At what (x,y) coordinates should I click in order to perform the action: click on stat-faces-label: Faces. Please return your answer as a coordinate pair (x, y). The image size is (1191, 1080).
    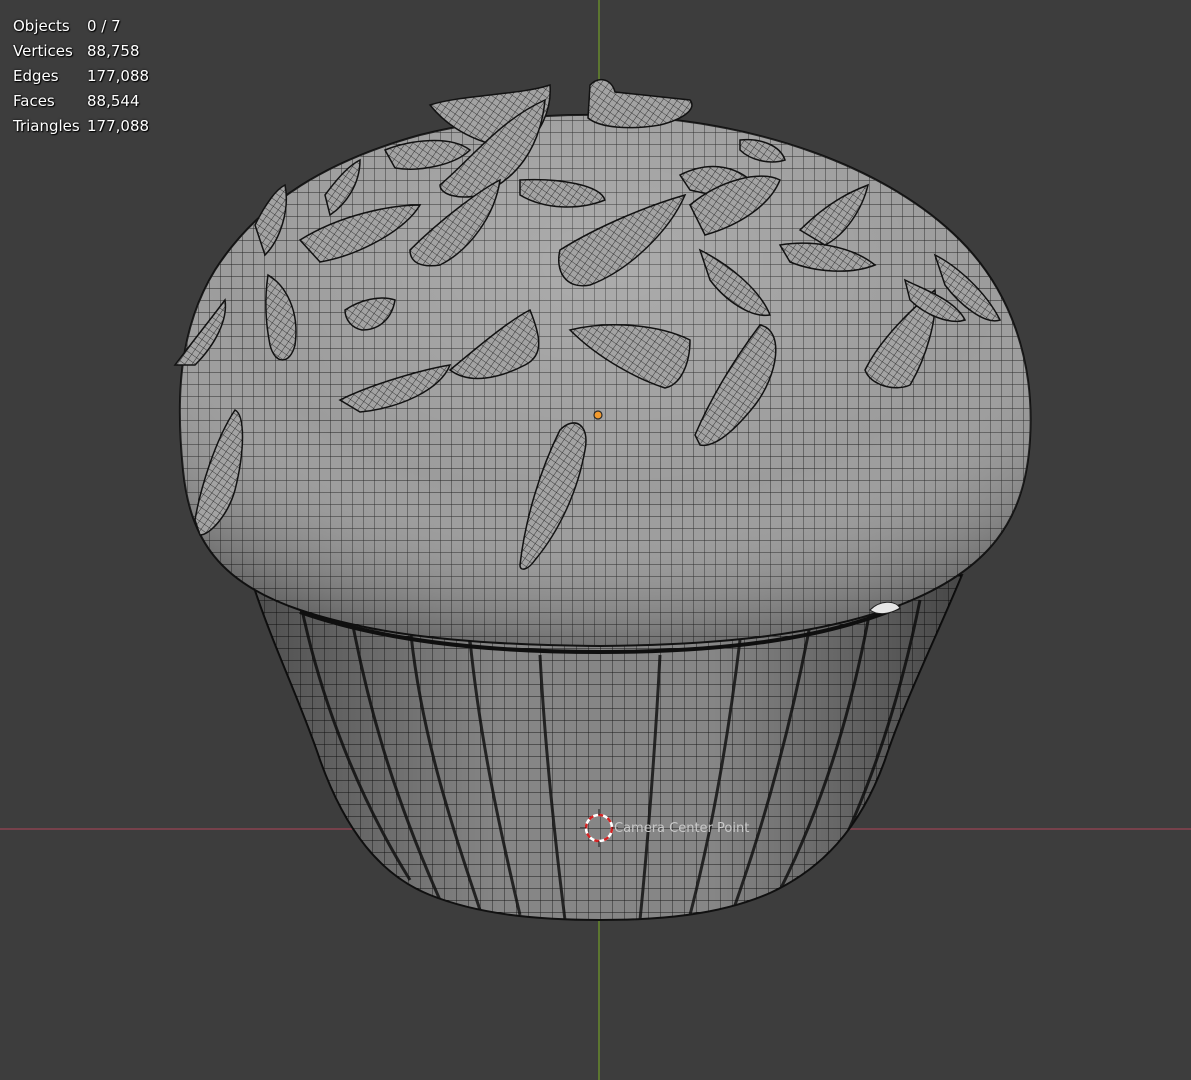
    Looking at the image, I should click on (34, 101).